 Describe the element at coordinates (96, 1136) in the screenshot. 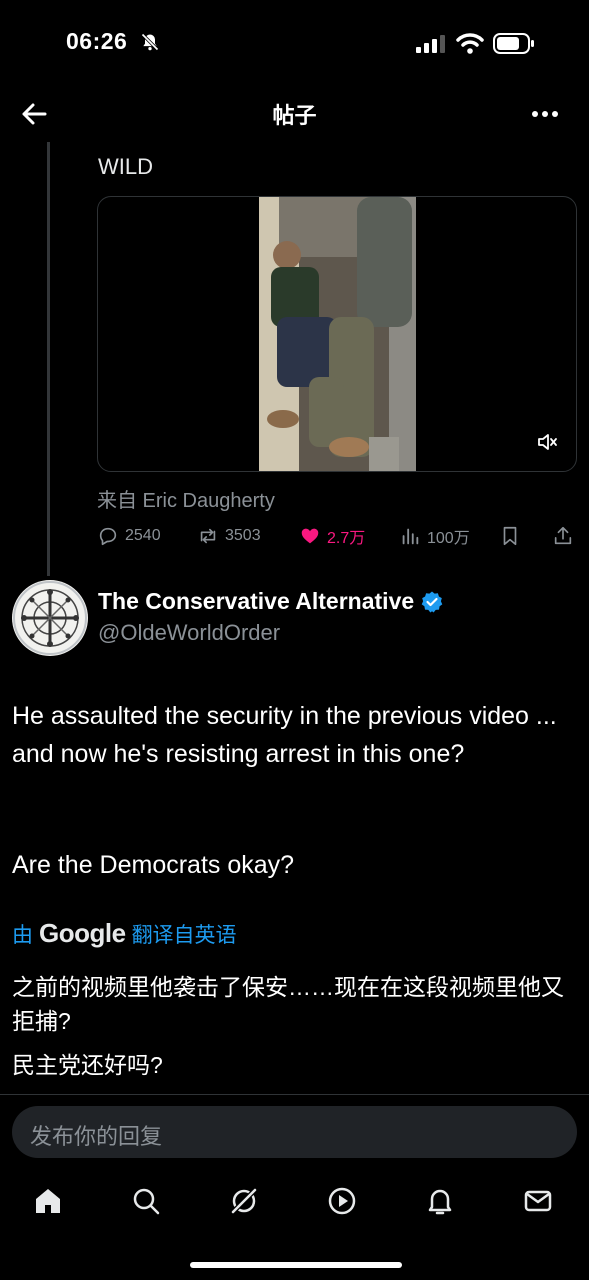

I see `reply-placeholder: 发布你的回复` at that location.